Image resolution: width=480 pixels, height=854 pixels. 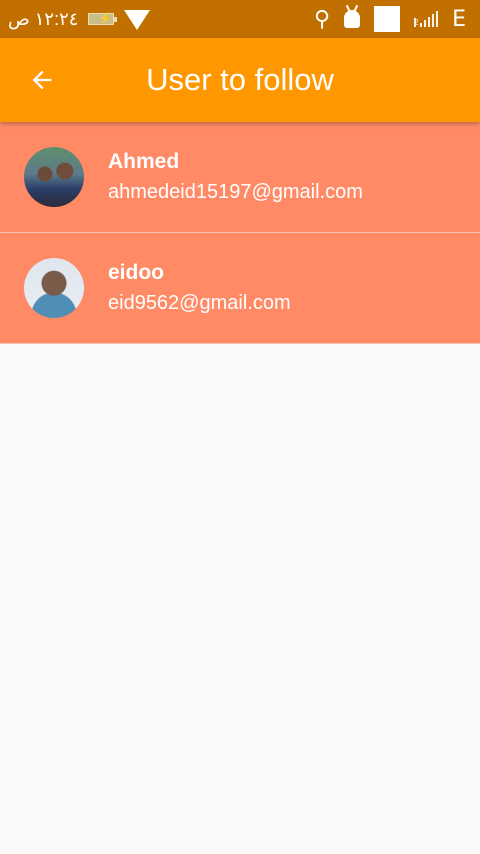 I want to click on usb-icon: ⚲, so click(x=322, y=18).